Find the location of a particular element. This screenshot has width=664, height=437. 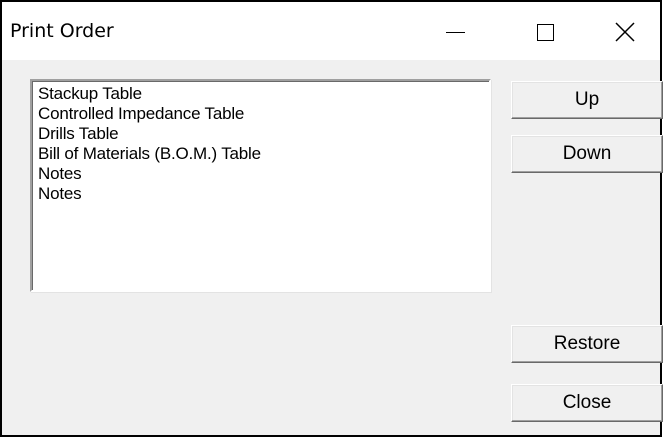

list-item: Bill of Materials (B.O.M.) Table is located at coordinates (263, 154).